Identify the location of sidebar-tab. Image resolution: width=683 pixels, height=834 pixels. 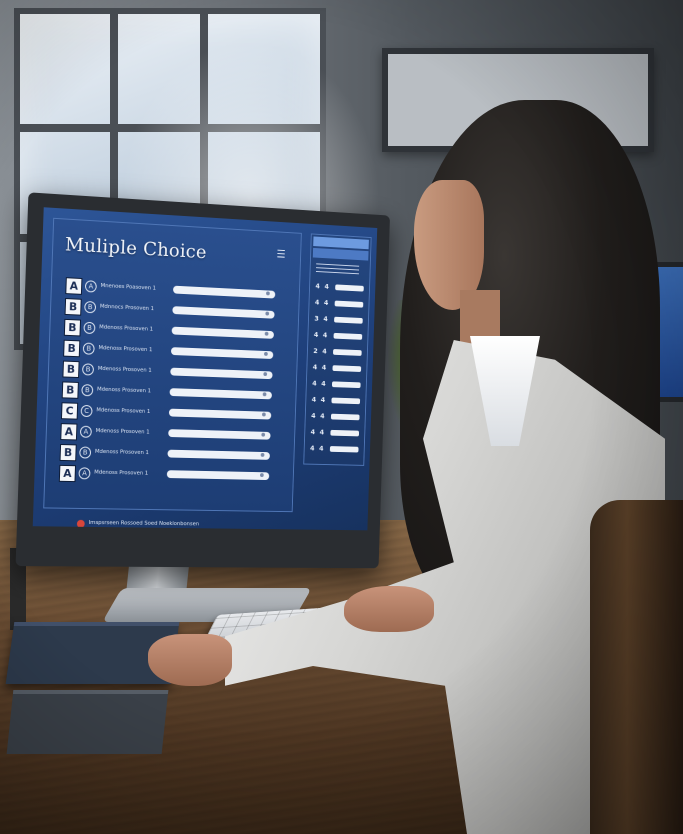
(340, 254).